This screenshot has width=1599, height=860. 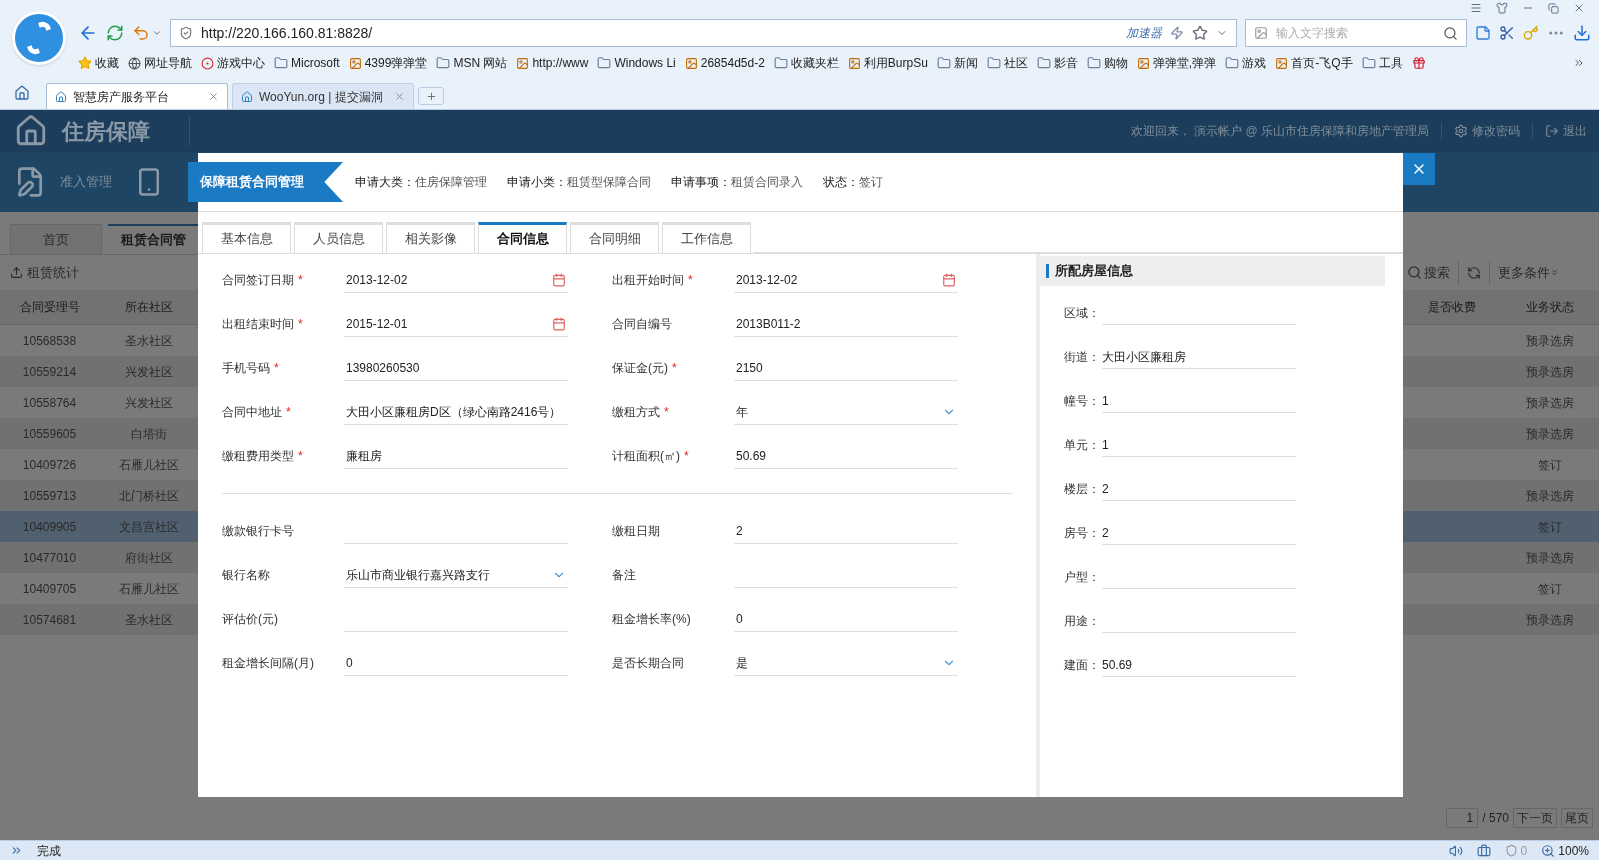 I want to click on new-tab-button, so click(x=431, y=96).